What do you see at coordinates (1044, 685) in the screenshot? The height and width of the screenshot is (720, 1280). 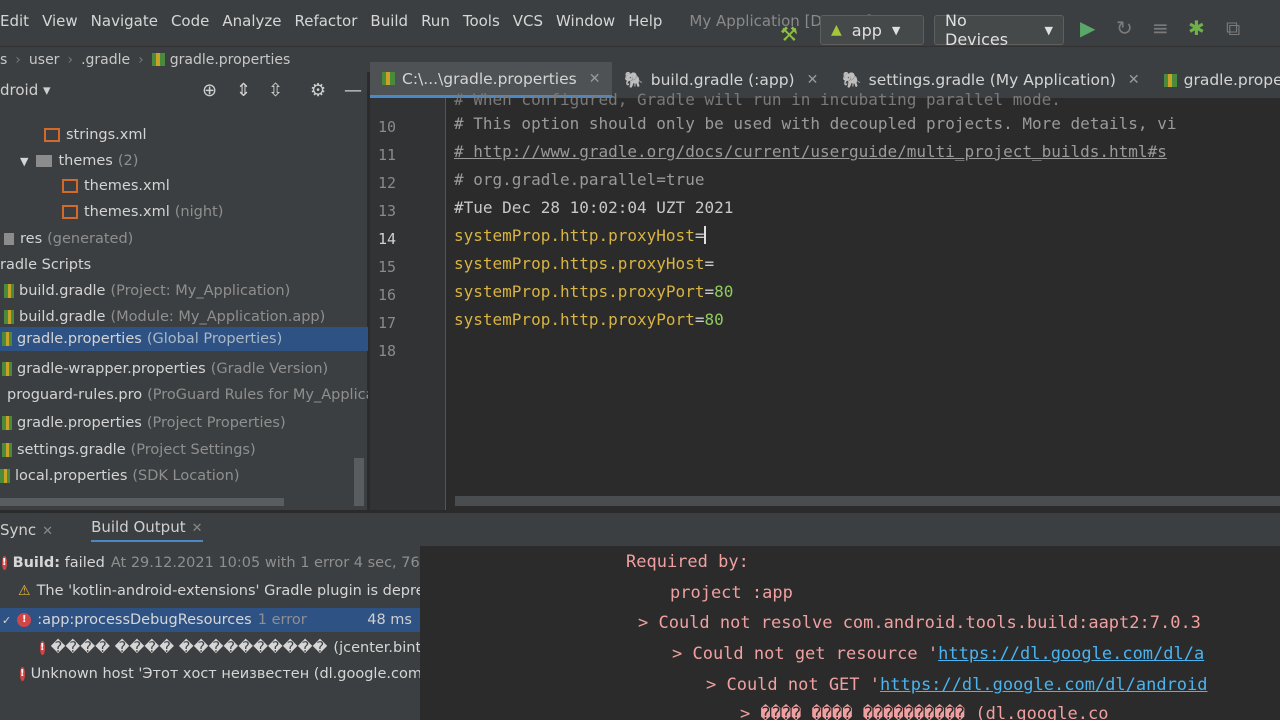 I see `console-link: https://dl.google.com/dl/android` at bounding box center [1044, 685].